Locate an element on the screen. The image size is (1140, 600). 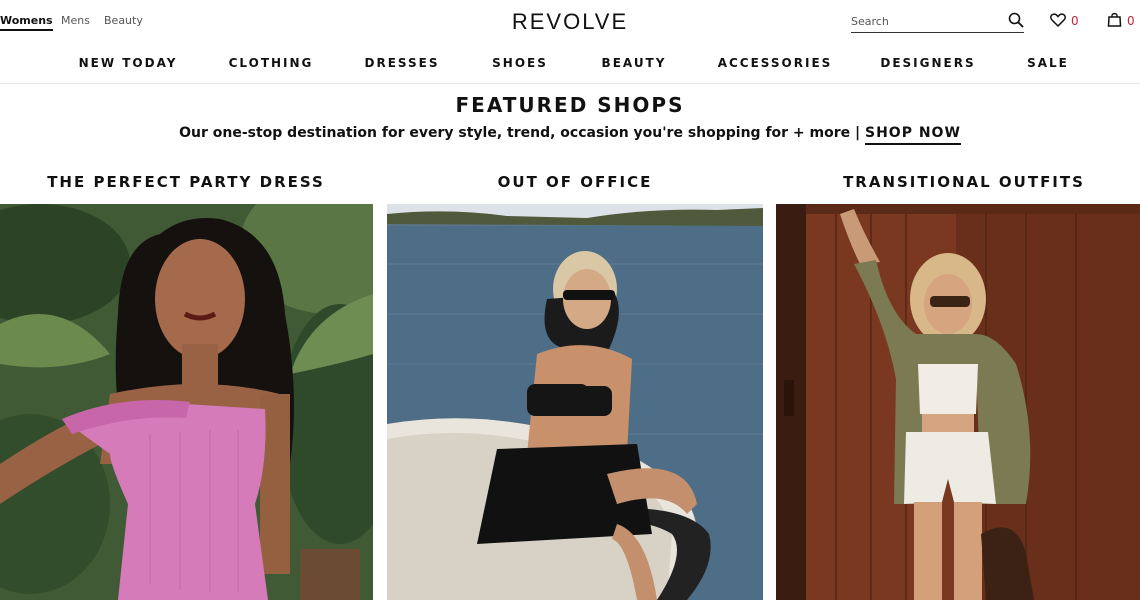
nav-new-today: NEW TODAY is located at coordinates (128, 63).